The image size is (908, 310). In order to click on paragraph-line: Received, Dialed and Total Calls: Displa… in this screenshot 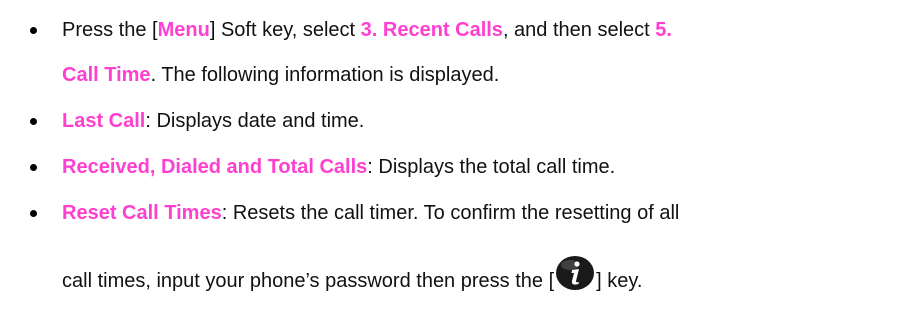, I will do `click(338, 167)`.